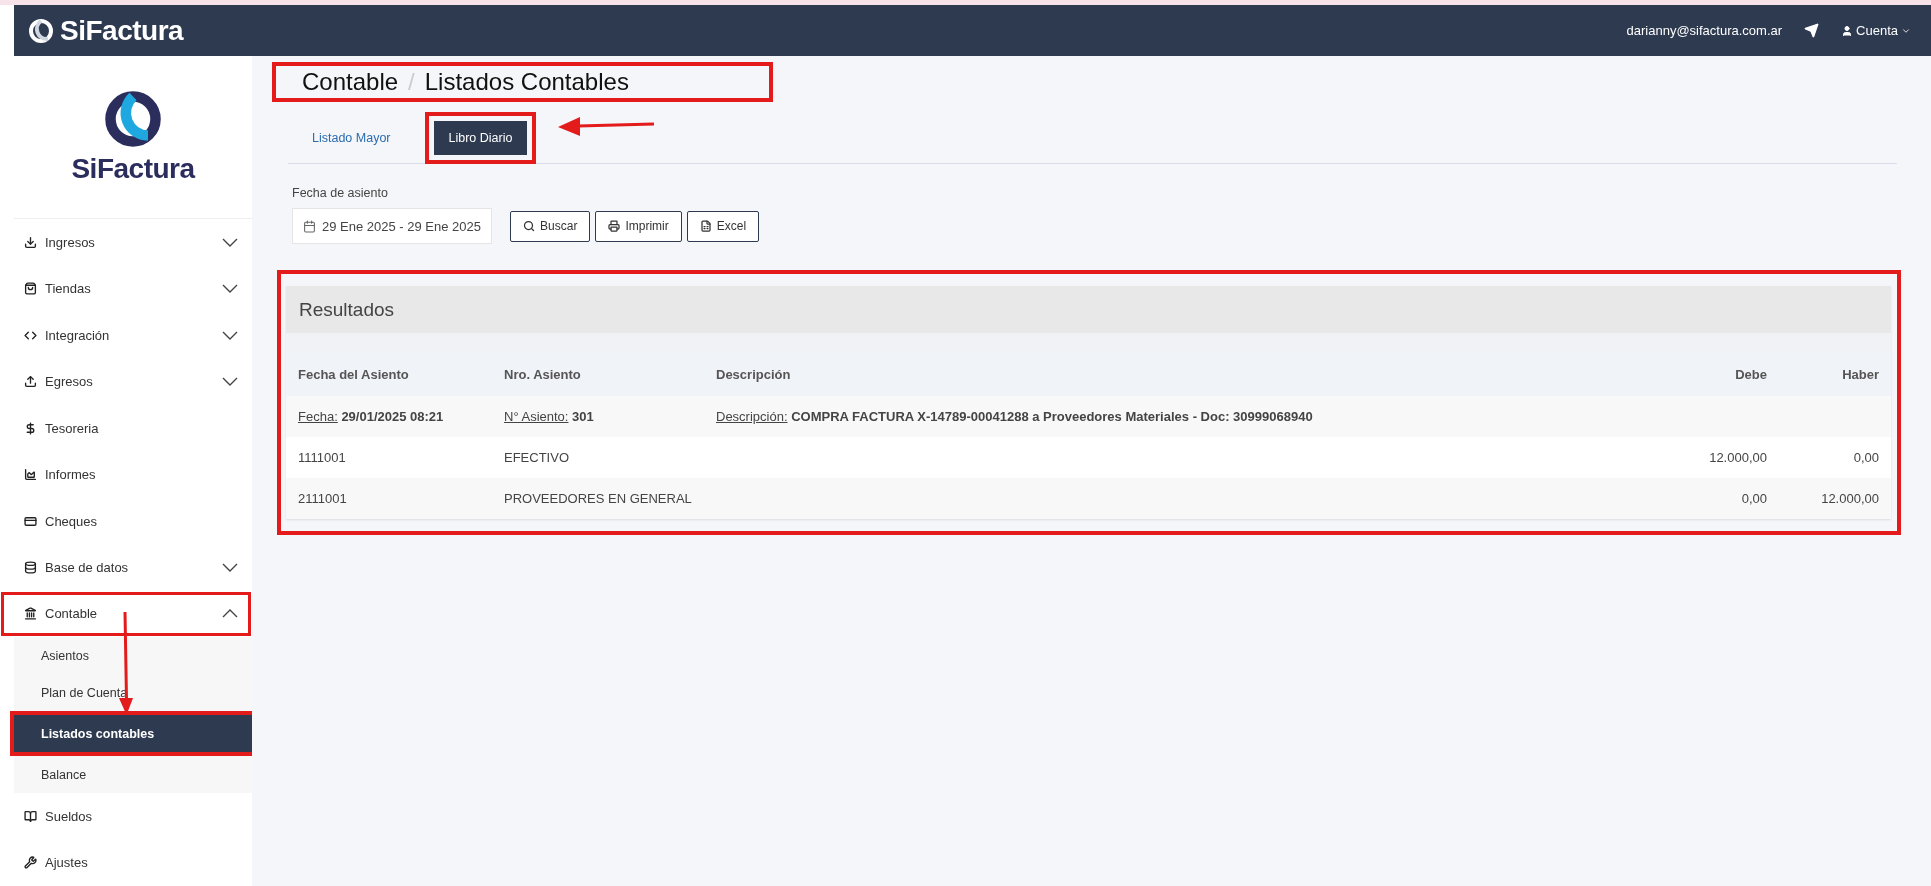 The width and height of the screenshot is (1931, 886). What do you see at coordinates (723, 226) in the screenshot?
I see `toolbar-button: Excel` at bounding box center [723, 226].